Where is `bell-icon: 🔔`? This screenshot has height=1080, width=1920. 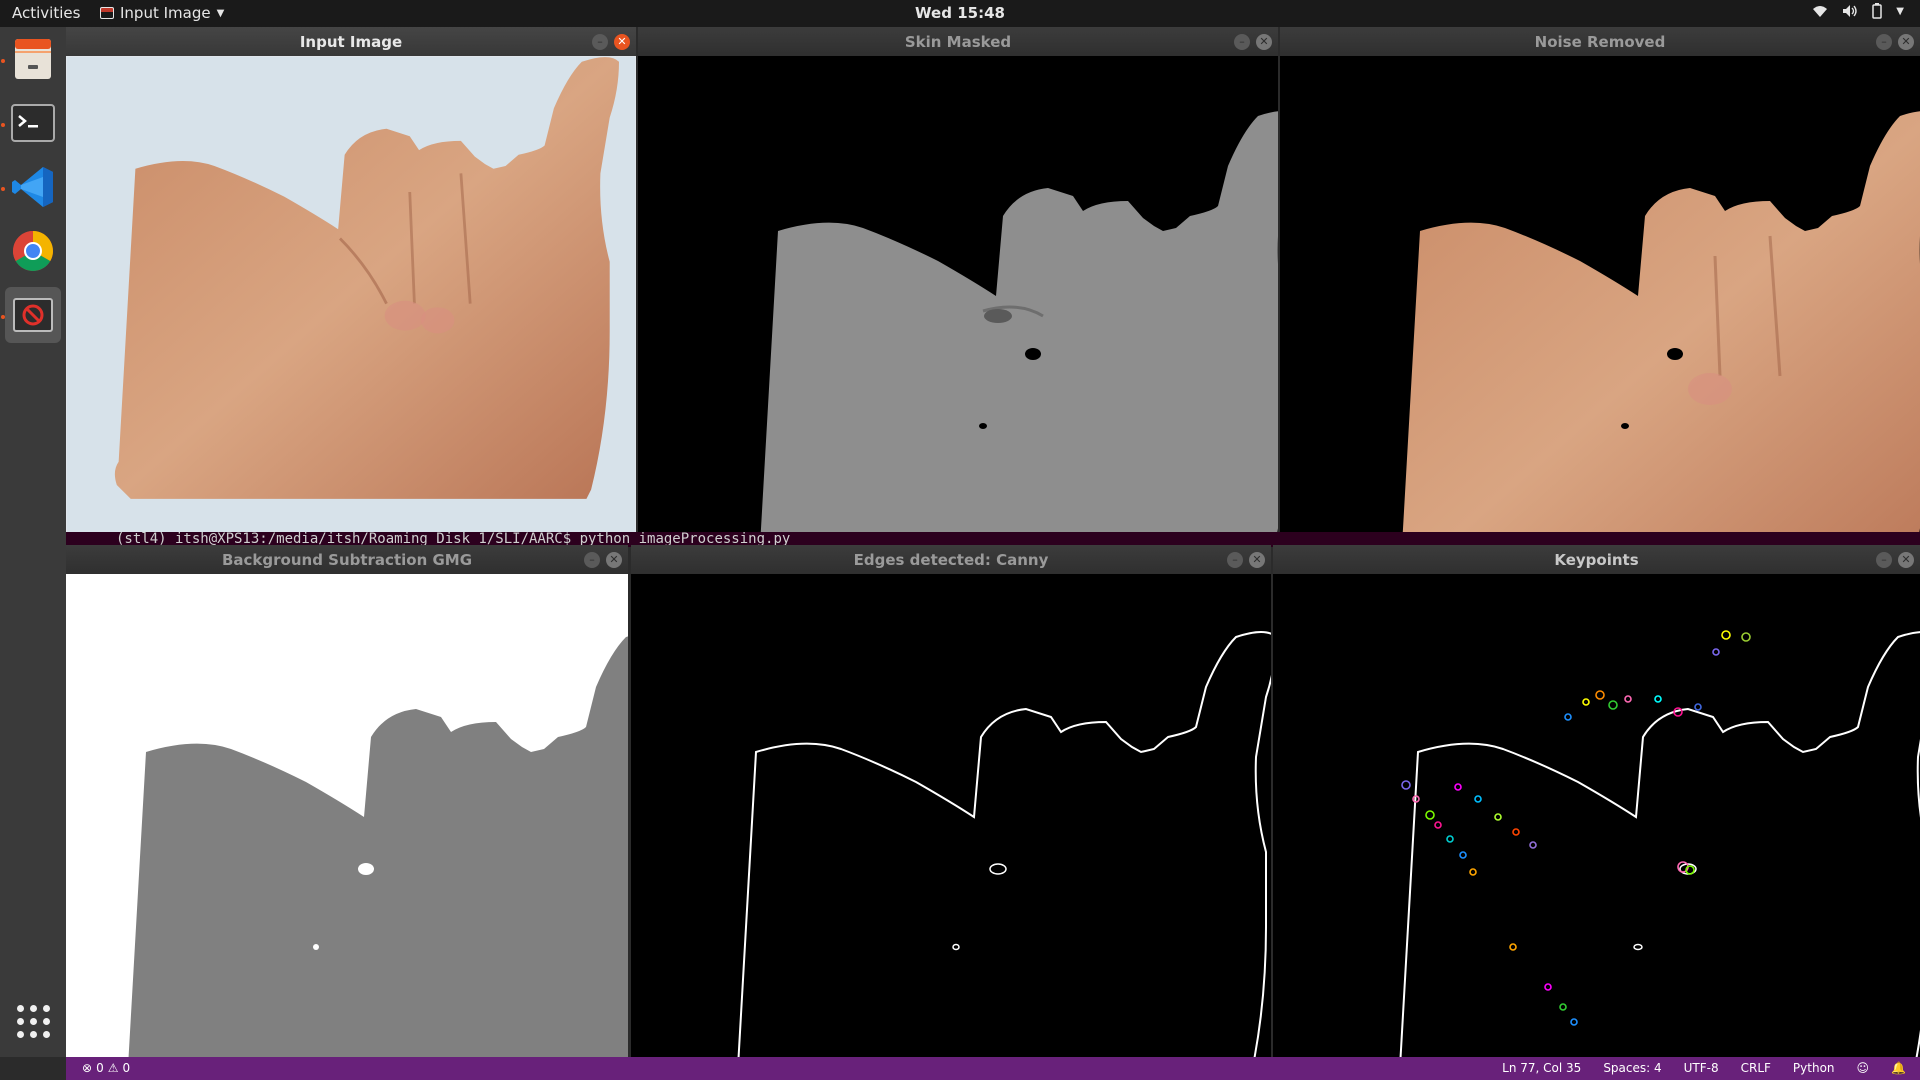 bell-icon: 🔔 is located at coordinates (1898, 1068).